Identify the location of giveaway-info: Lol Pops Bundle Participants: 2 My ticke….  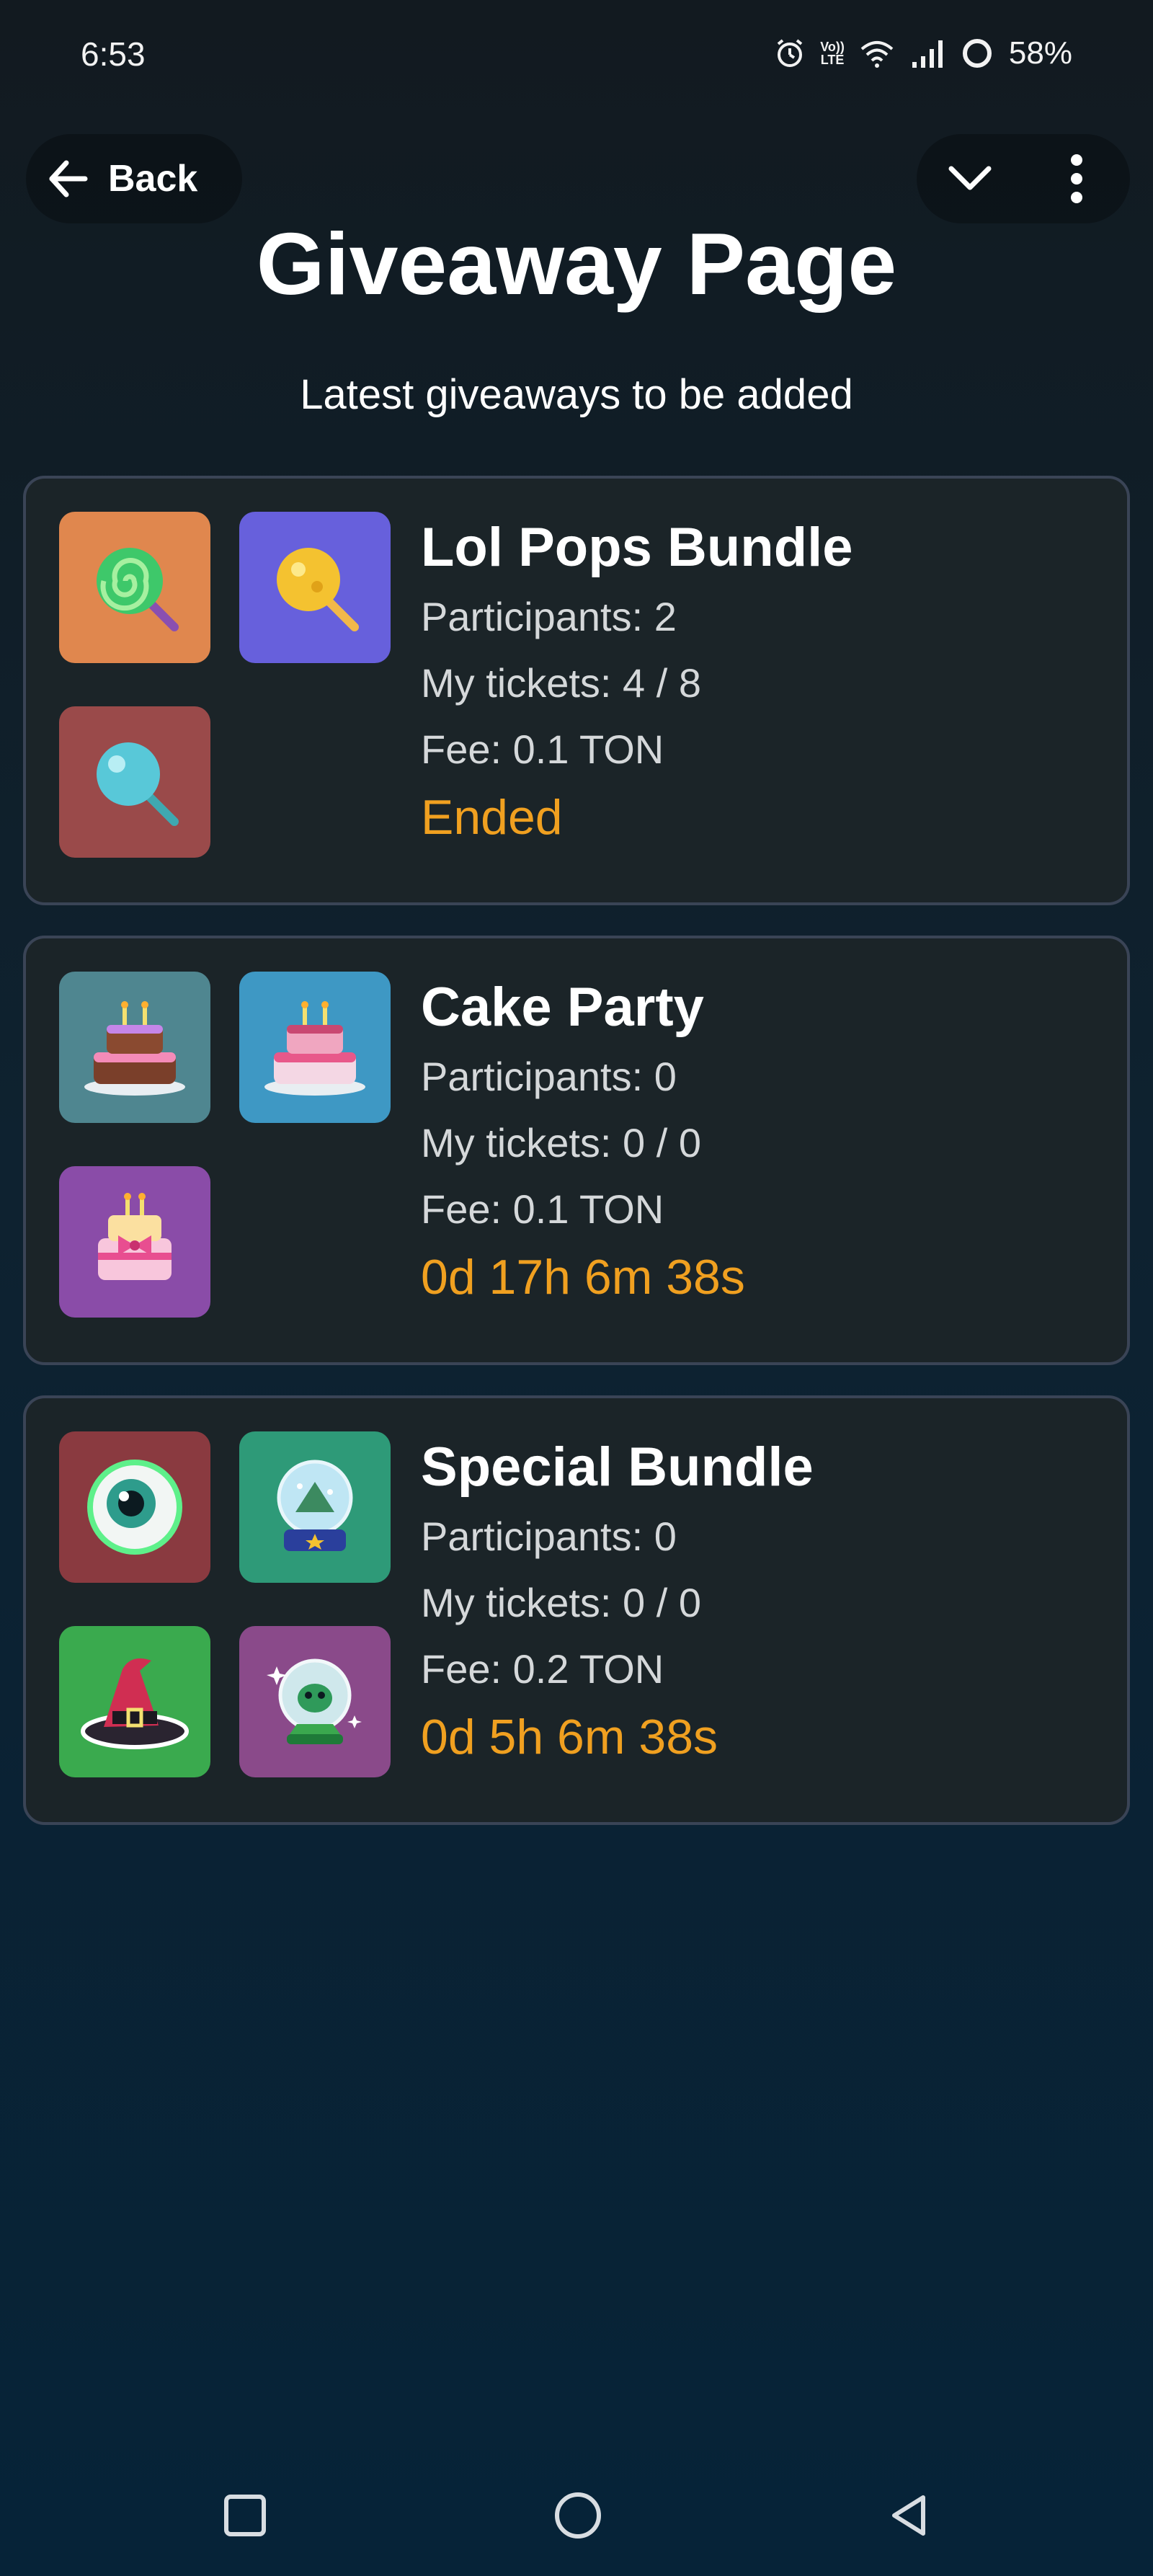
(767, 682).